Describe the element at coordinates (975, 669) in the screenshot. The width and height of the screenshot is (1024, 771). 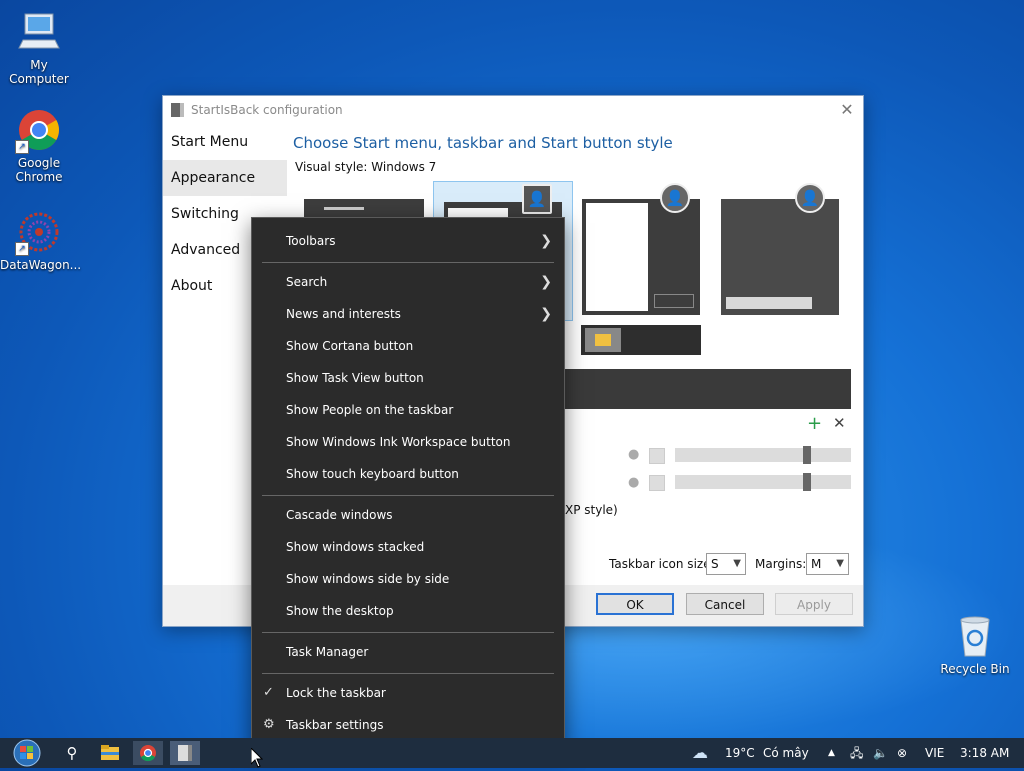
I see `desktop-icon-label: Recycle Bin` at that location.